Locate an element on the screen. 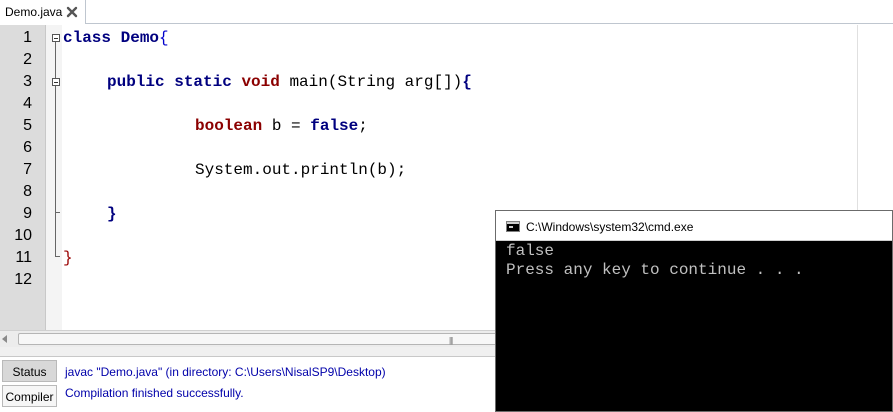 The height and width of the screenshot is (412, 893). keyword: static is located at coordinates (203, 82).